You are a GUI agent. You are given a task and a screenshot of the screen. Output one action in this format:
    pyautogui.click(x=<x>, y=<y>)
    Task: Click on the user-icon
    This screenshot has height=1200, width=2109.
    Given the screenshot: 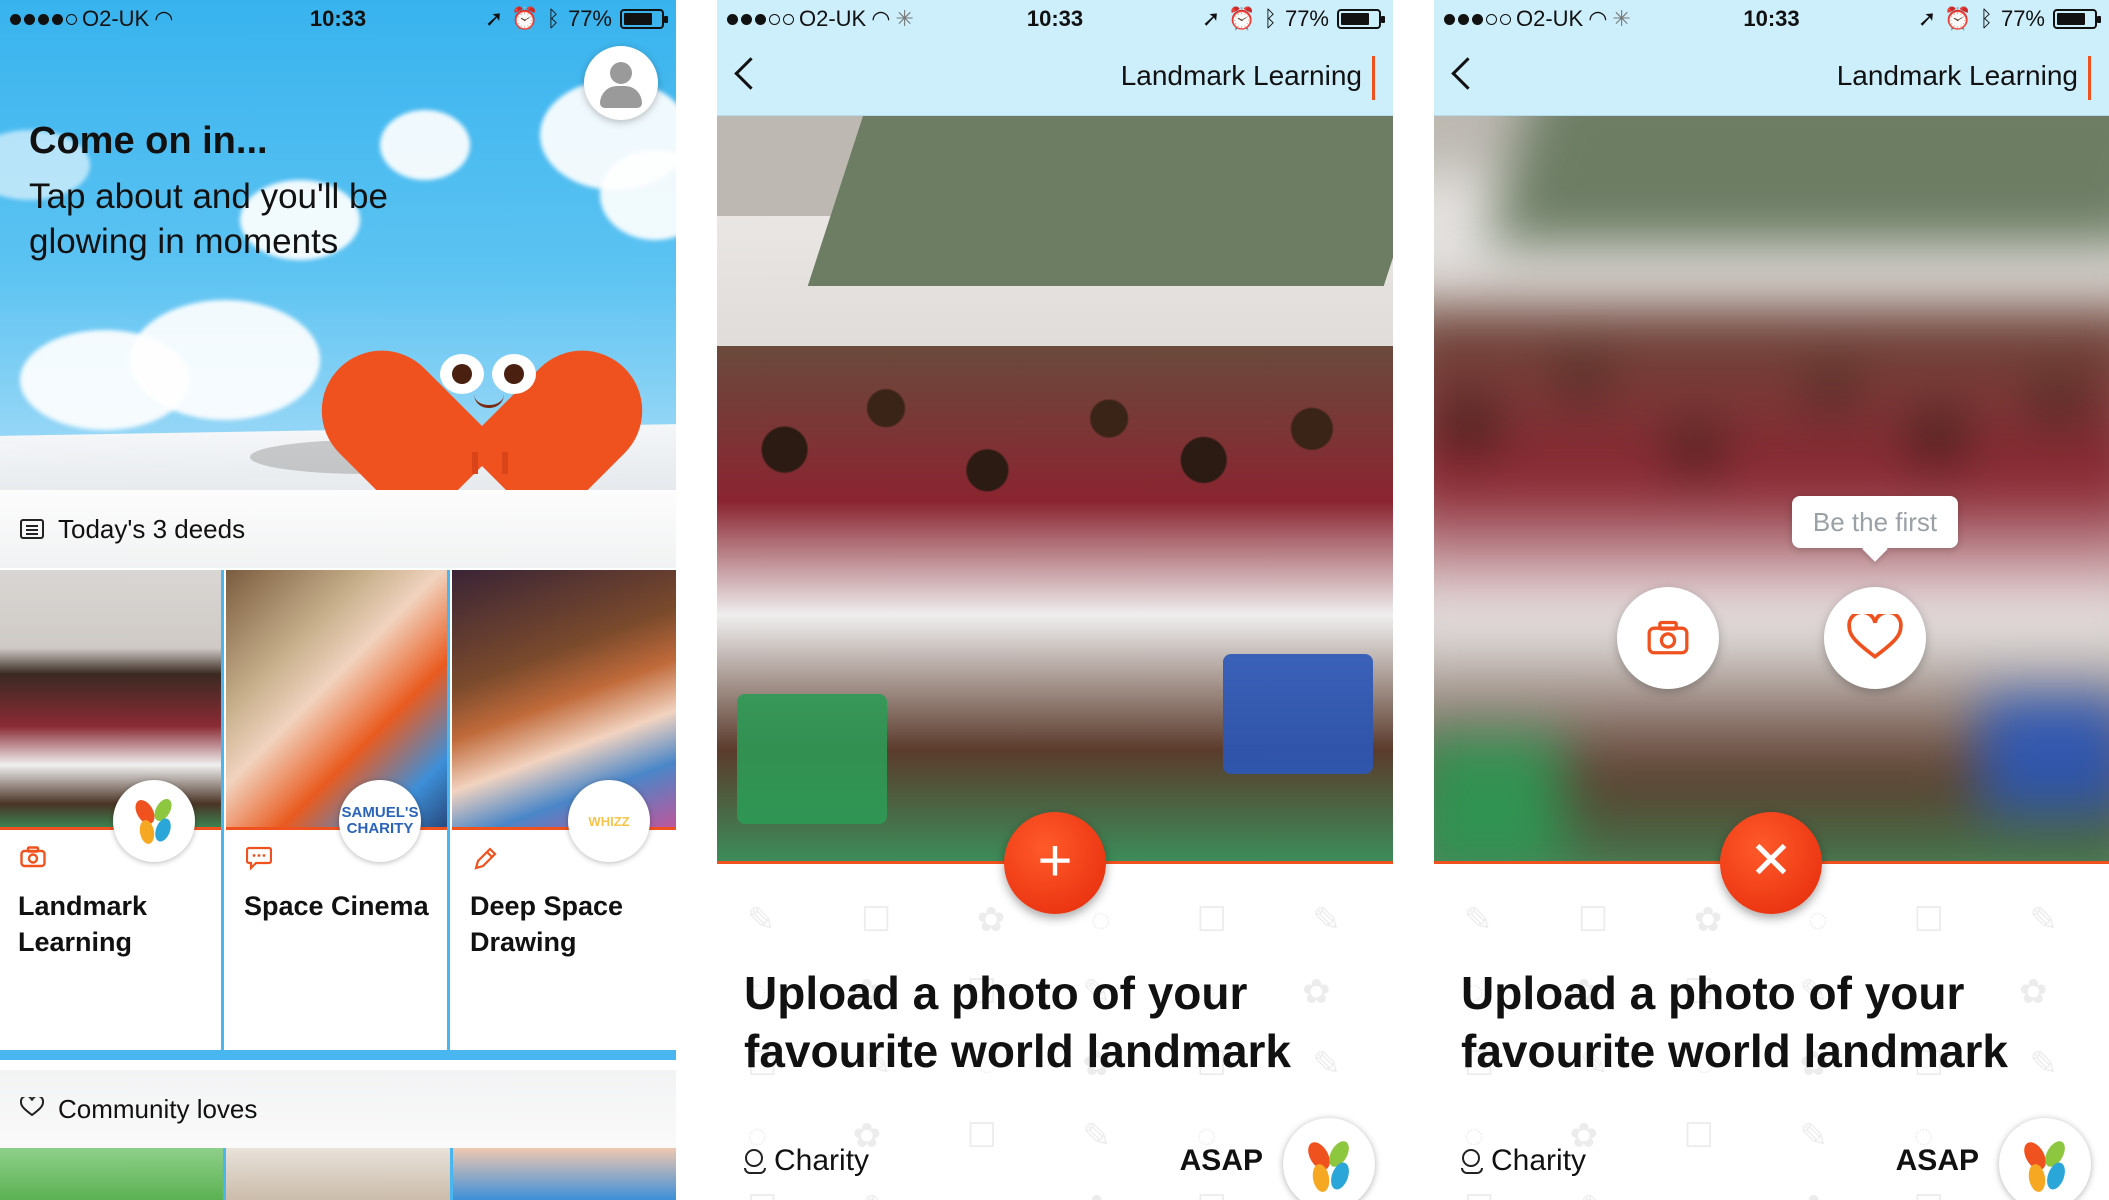 What is the action you would take?
    pyautogui.click(x=621, y=73)
    